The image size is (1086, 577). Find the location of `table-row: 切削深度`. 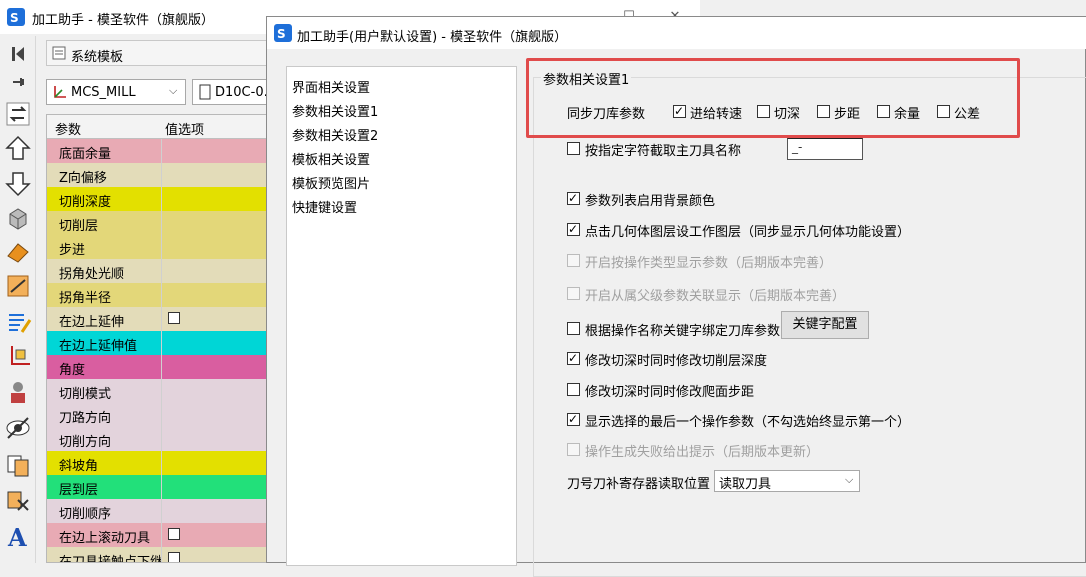

table-row: 切削深度 is located at coordinates (161, 199).